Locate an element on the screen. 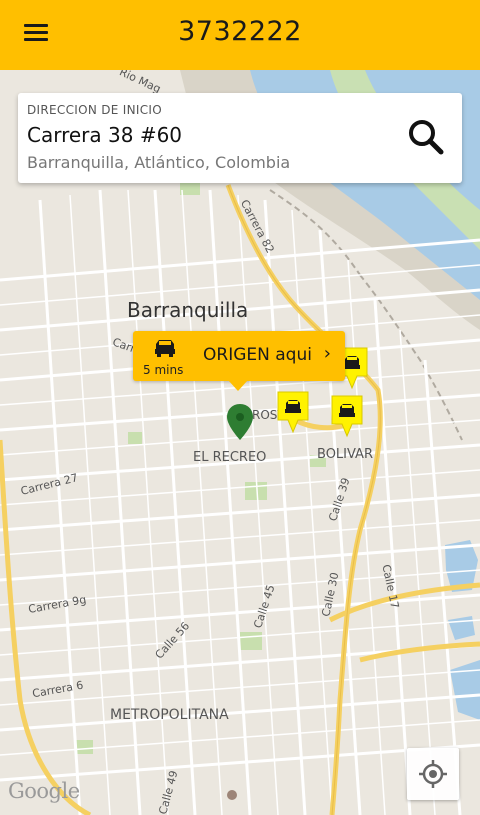  search-icon is located at coordinates (426, 137).